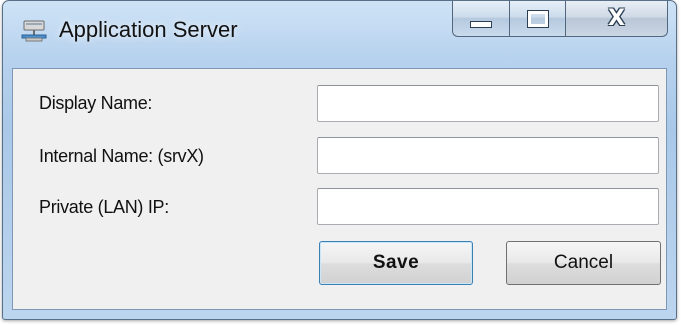 The image size is (681, 325). I want to click on close-button: X, so click(617, 19).